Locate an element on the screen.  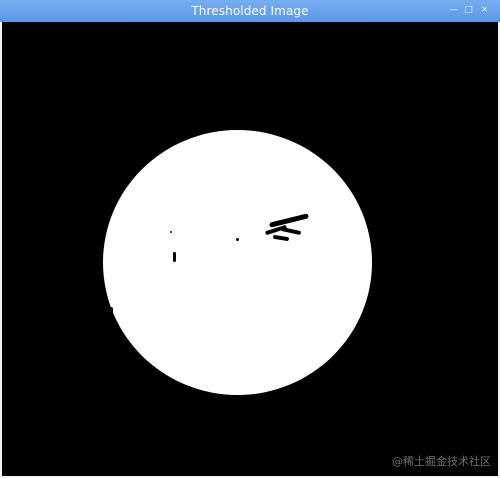
window-title: Thresholded Image is located at coordinates (250, 11).